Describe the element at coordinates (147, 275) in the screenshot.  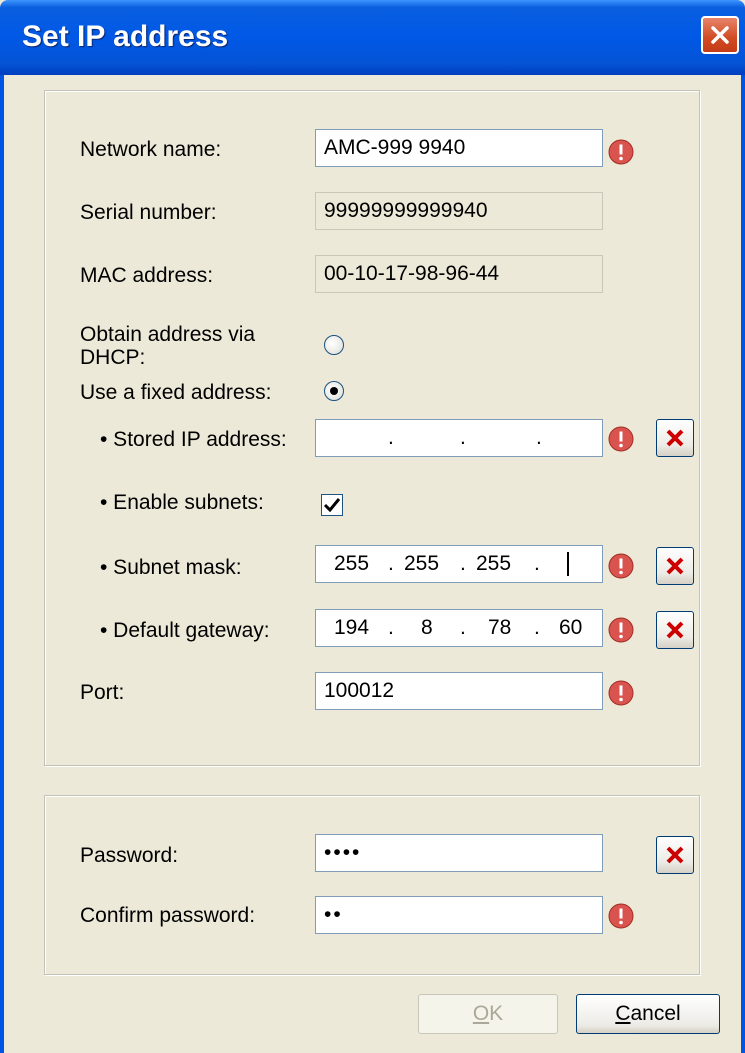
I see `mac-address-label: MAC address:` at that location.